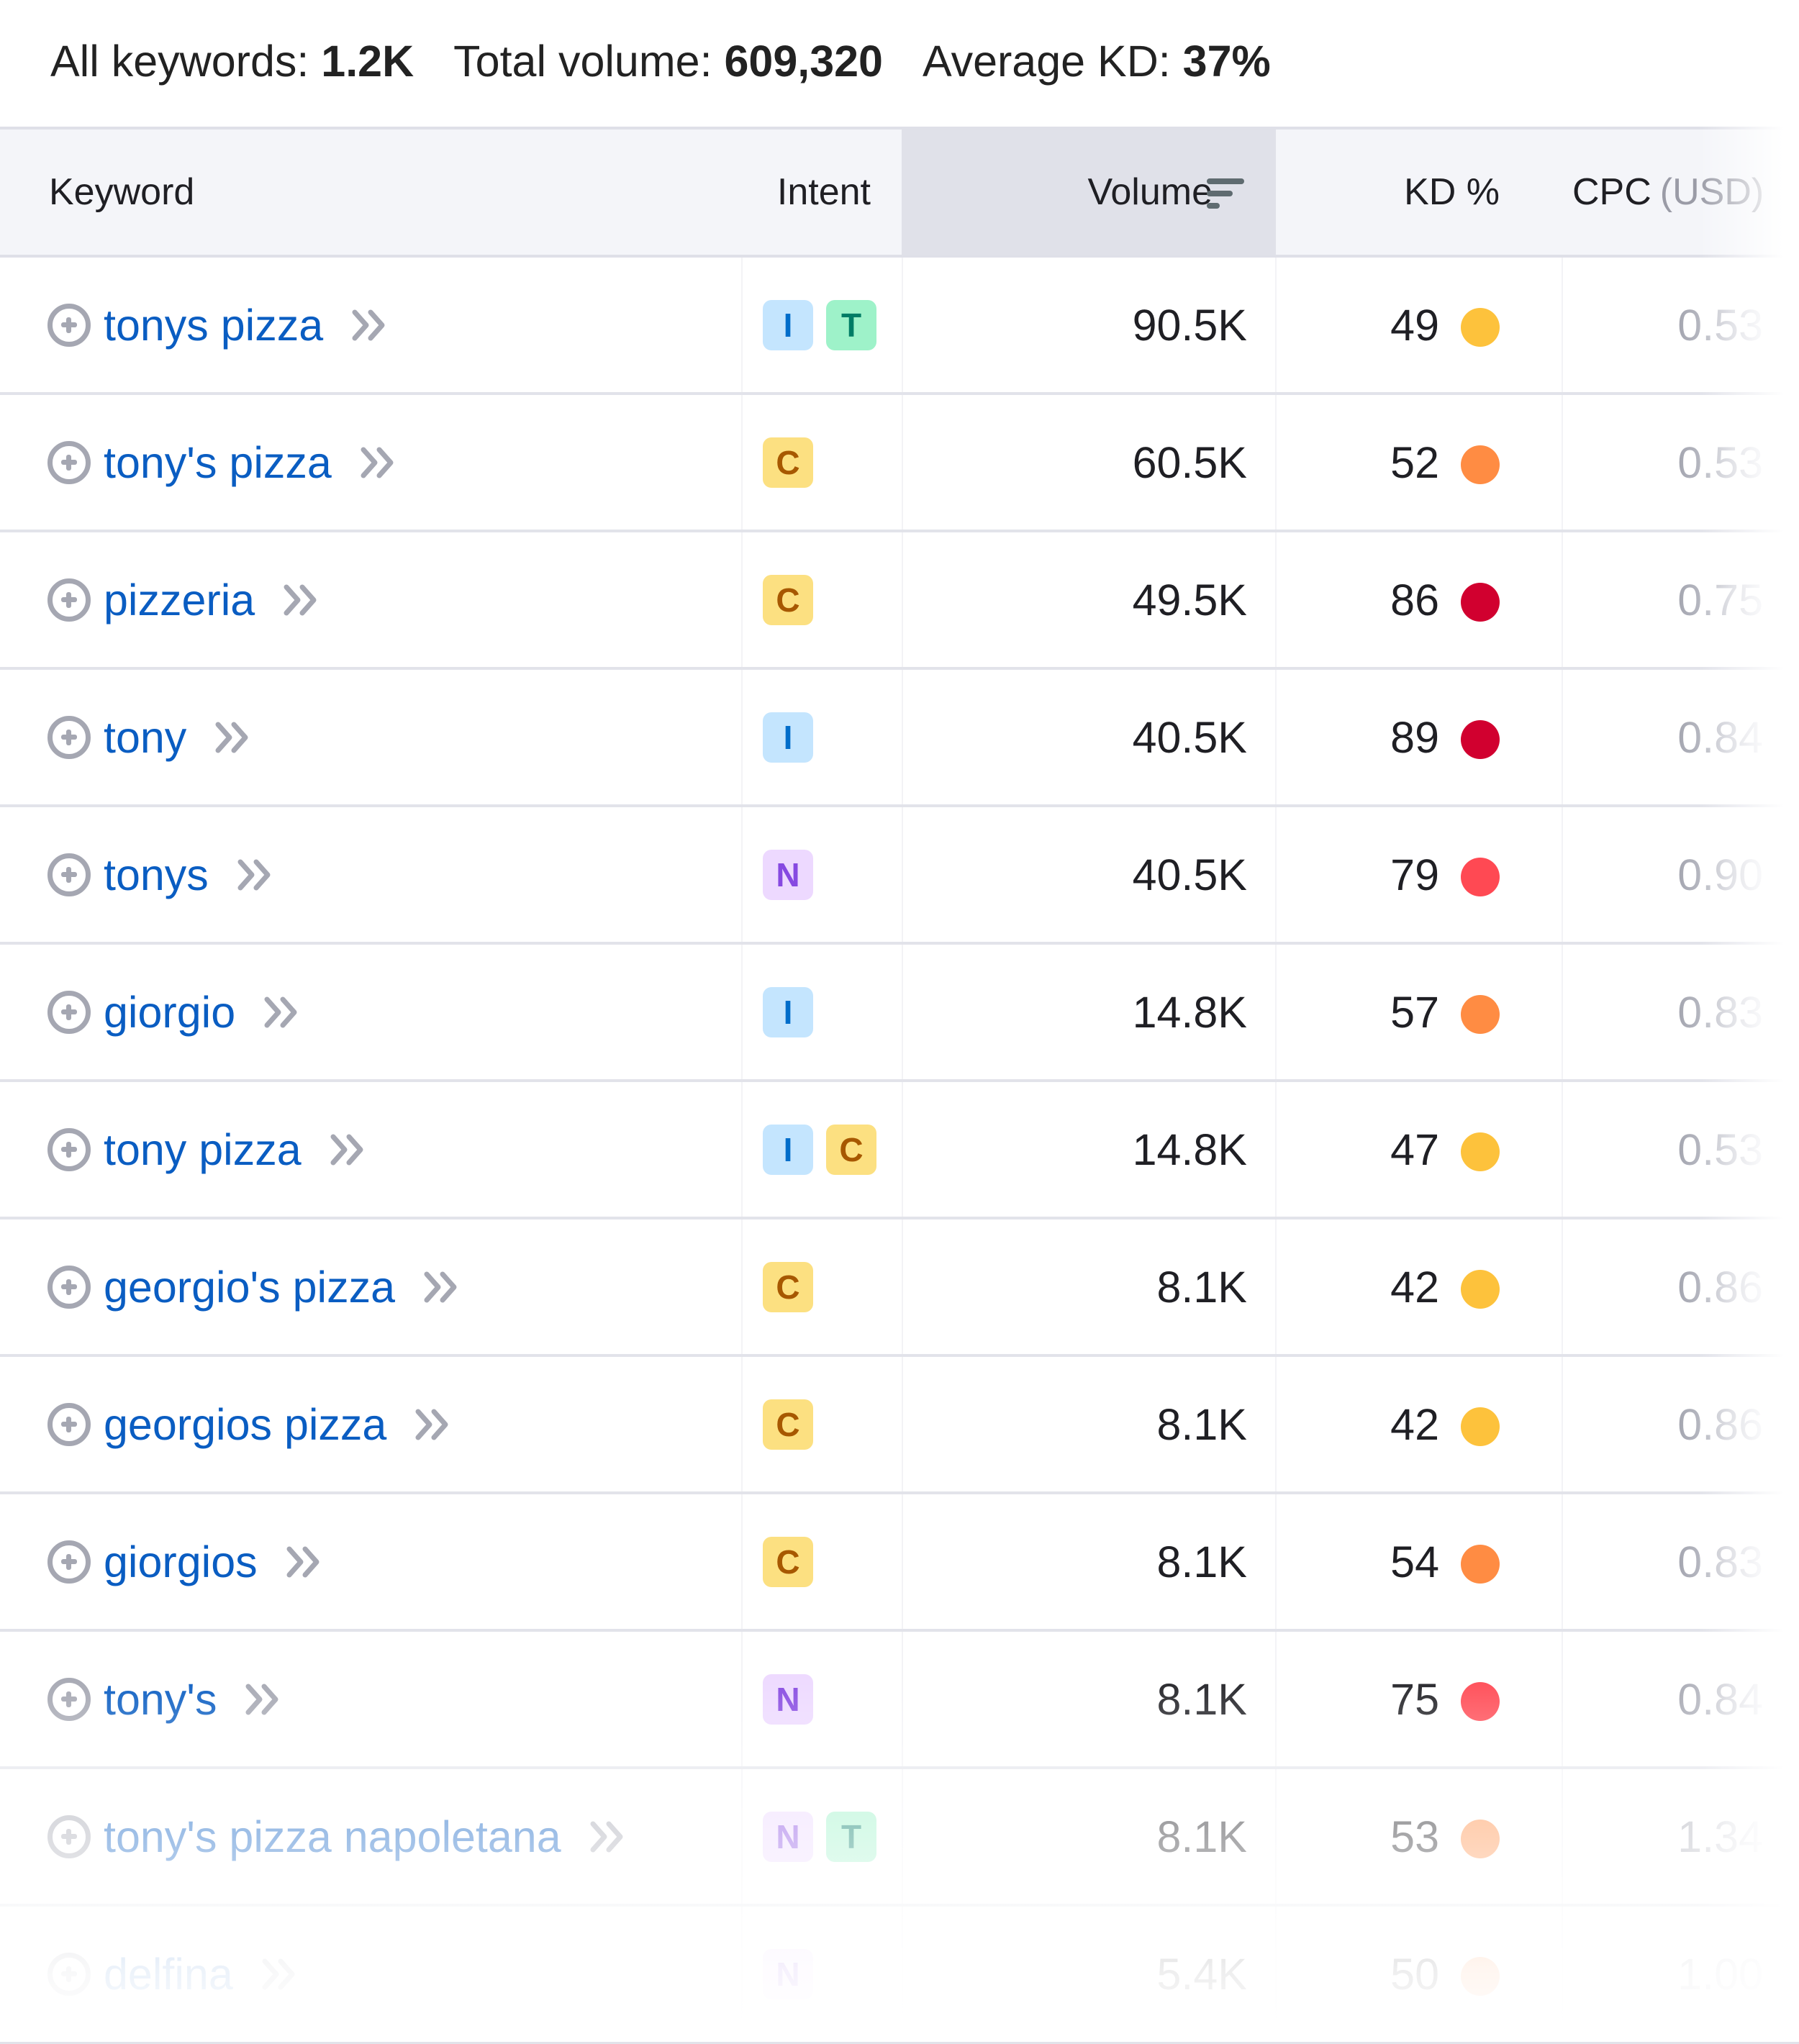 The width and height of the screenshot is (1799, 2044). Describe the element at coordinates (181, 1562) in the screenshot. I see `keyword-link: giorgios` at that location.